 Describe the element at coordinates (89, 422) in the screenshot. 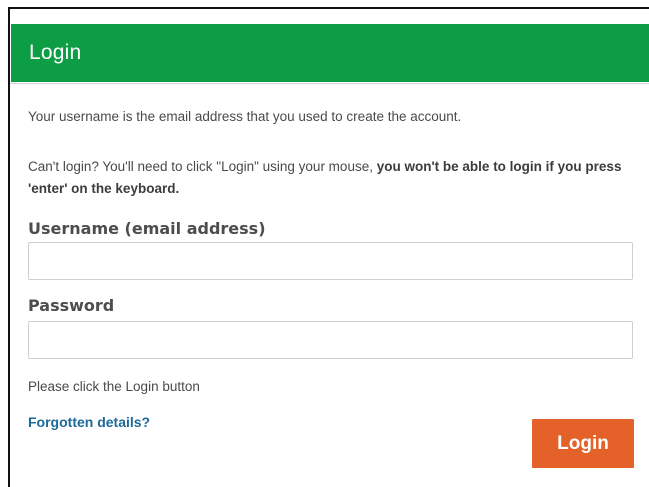

I see `forgotten-details-link: Forgotten details?` at that location.